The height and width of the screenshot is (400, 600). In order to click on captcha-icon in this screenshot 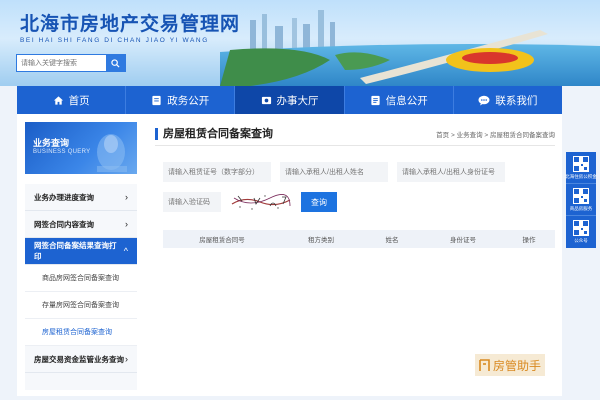, I will do `click(261, 202)`.